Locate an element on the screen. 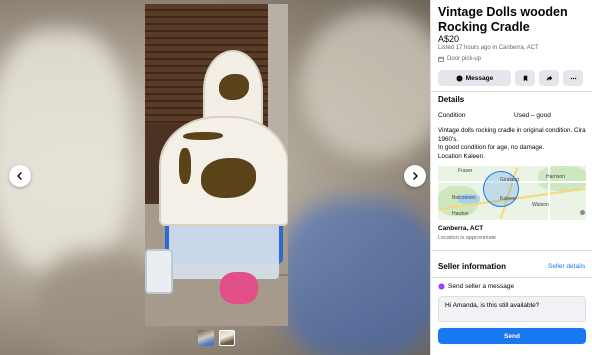  map-label-watson: Watson is located at coordinates (540, 205).